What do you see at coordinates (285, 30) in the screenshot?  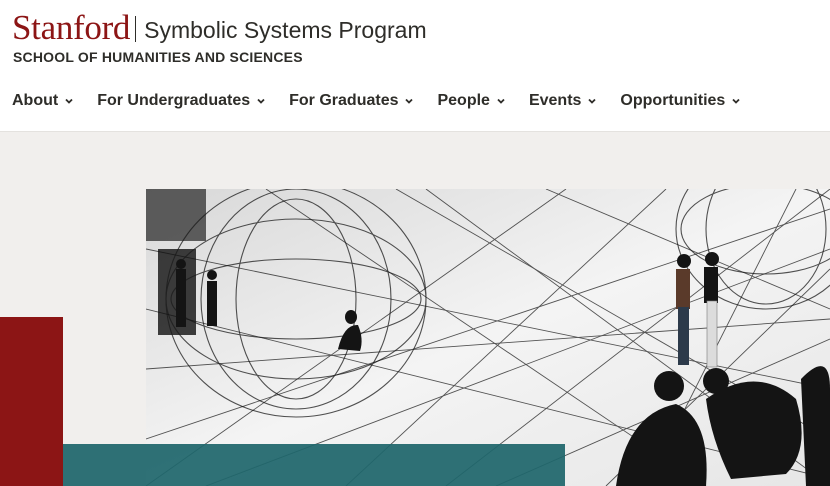 I see `program-name: Symbolic Systems Program` at bounding box center [285, 30].